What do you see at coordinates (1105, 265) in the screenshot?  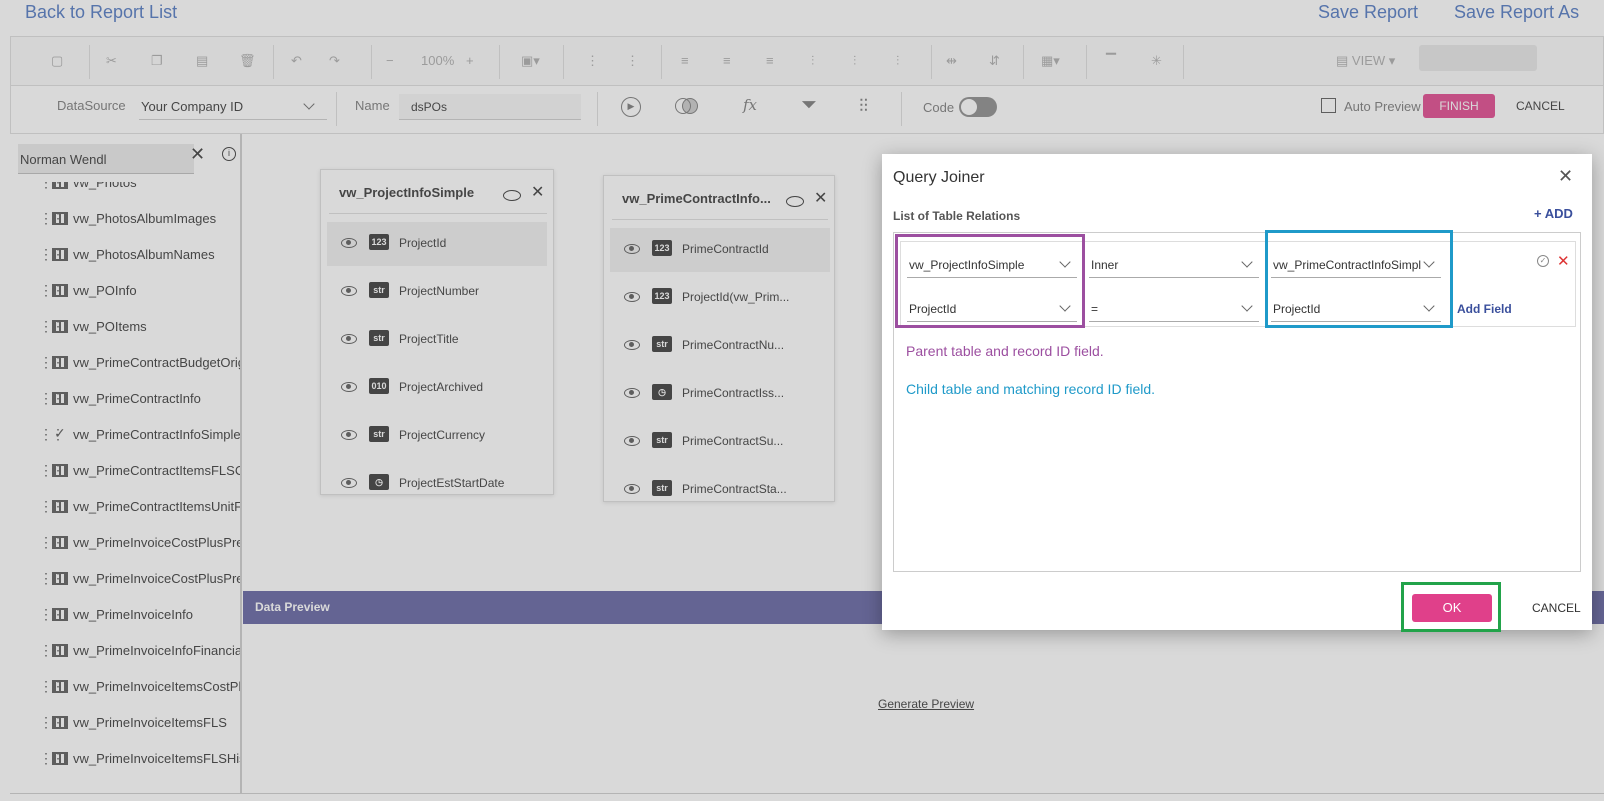 I see `join-type-value: Inner` at bounding box center [1105, 265].